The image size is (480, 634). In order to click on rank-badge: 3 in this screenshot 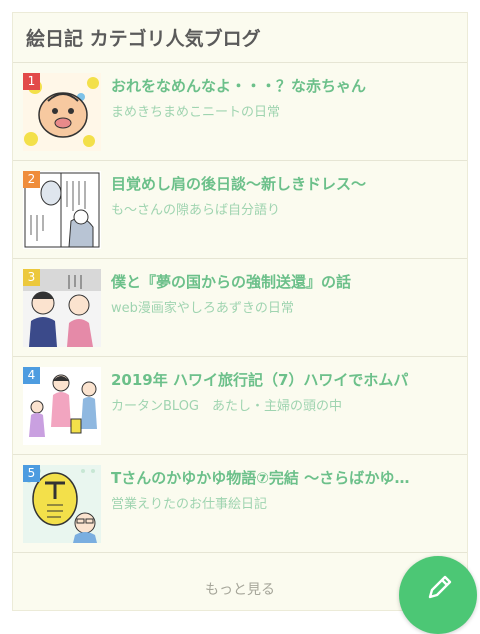, I will do `click(31, 277)`.